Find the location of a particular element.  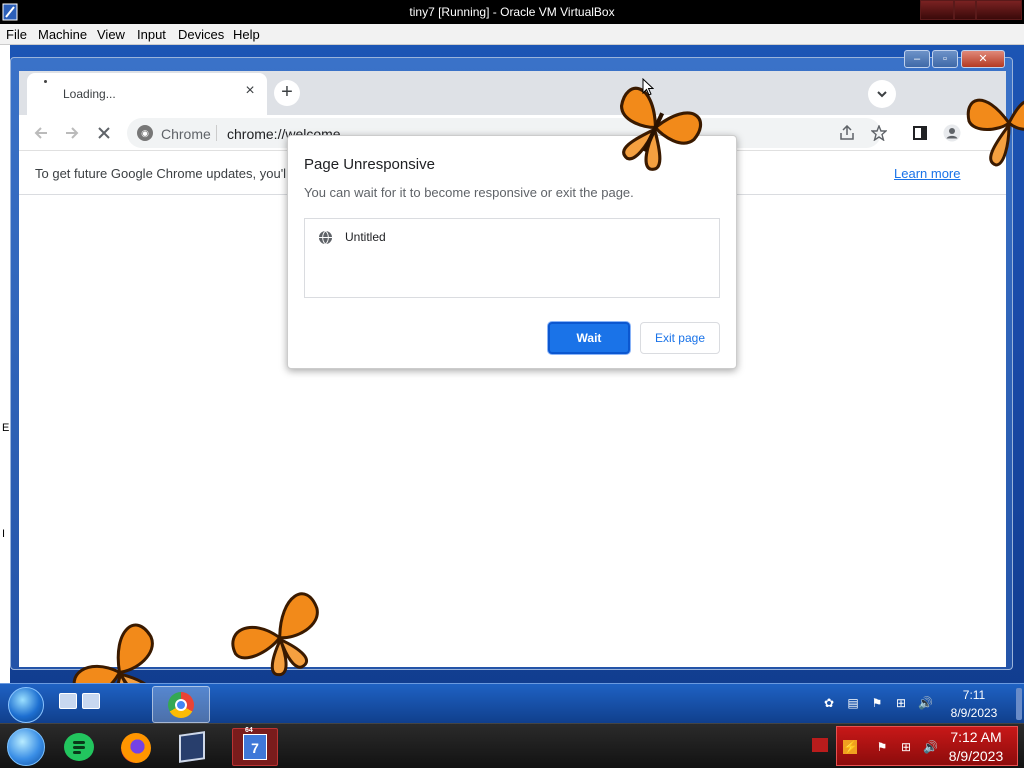

stop-button is located at coordinates (104, 133).